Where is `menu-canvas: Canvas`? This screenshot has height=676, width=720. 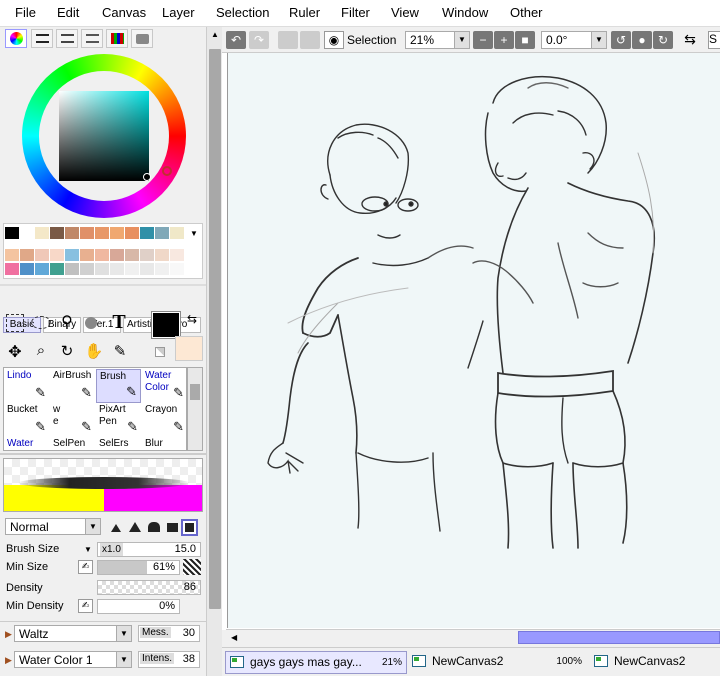
menu-canvas: Canvas is located at coordinates (124, 12).